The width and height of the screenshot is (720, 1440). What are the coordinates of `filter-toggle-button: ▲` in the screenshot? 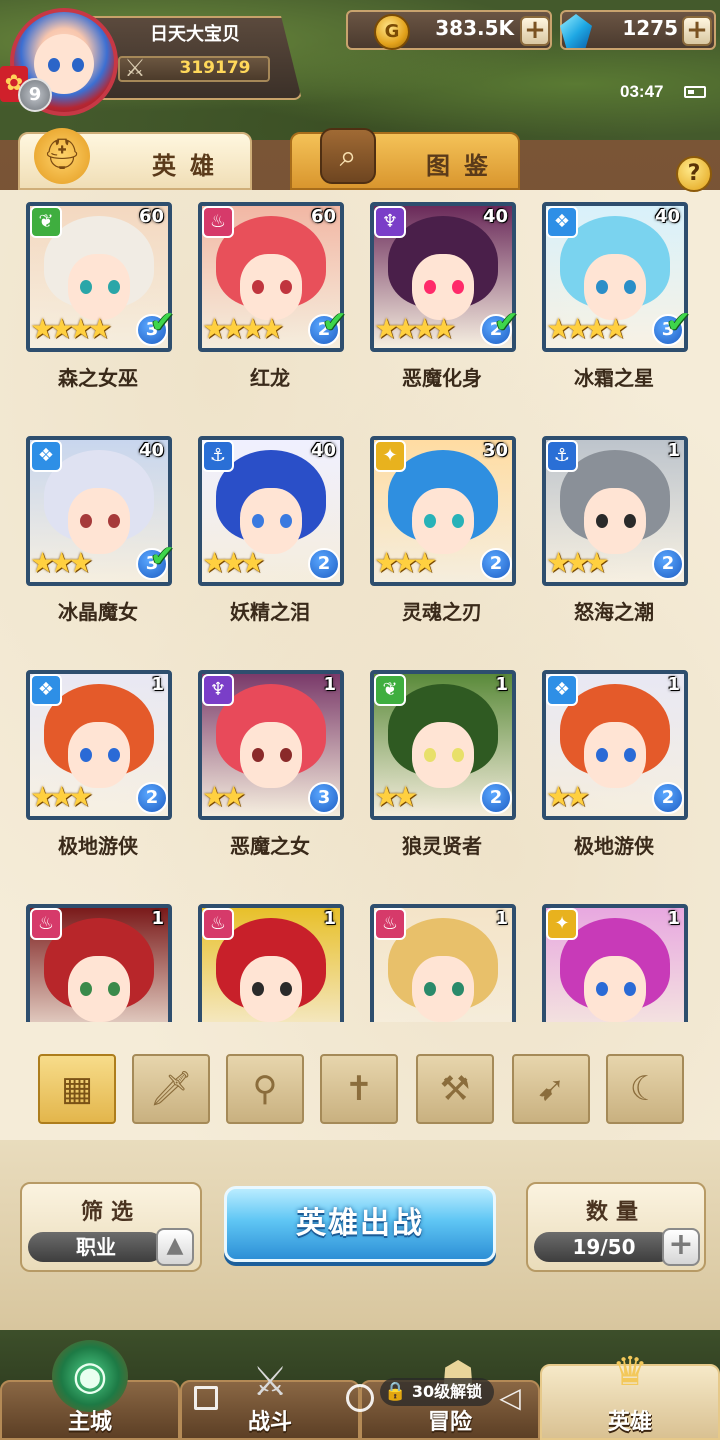 It's located at (175, 1247).